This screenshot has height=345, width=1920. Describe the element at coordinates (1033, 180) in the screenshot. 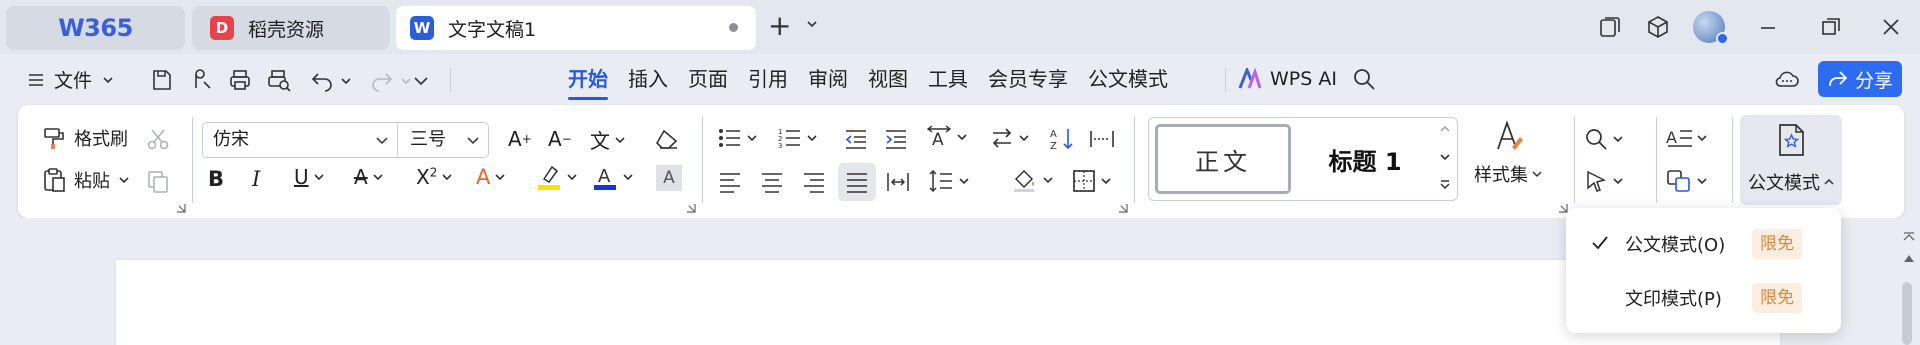

I see `shading-button` at that location.